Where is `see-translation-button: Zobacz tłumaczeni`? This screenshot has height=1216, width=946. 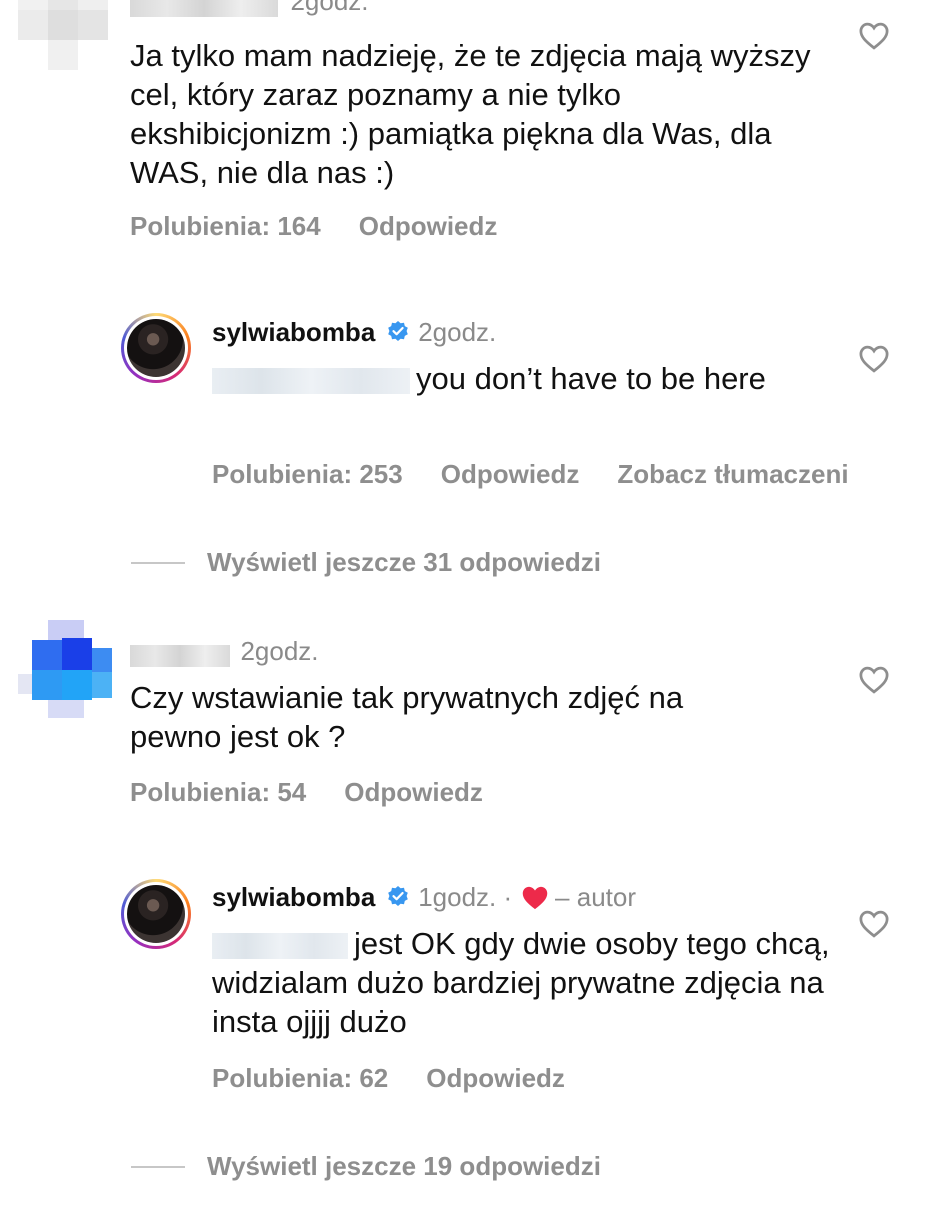 see-translation-button: Zobacz tłumaczeni is located at coordinates (732, 474).